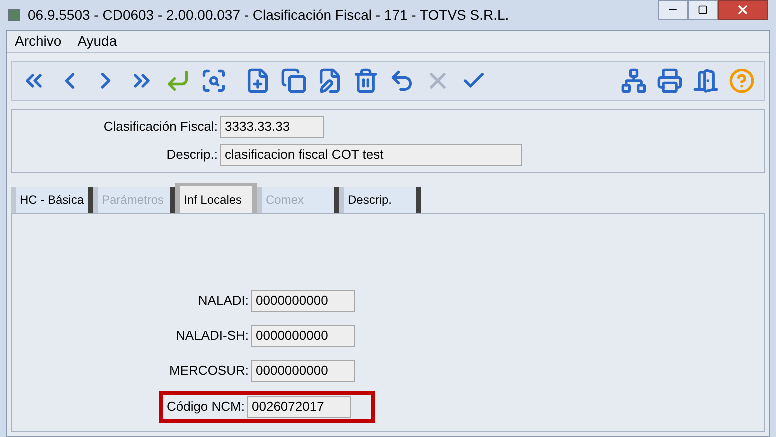 This screenshot has height=437, width=776. What do you see at coordinates (52, 200) in the screenshot?
I see `tab: HC - Básica` at bounding box center [52, 200].